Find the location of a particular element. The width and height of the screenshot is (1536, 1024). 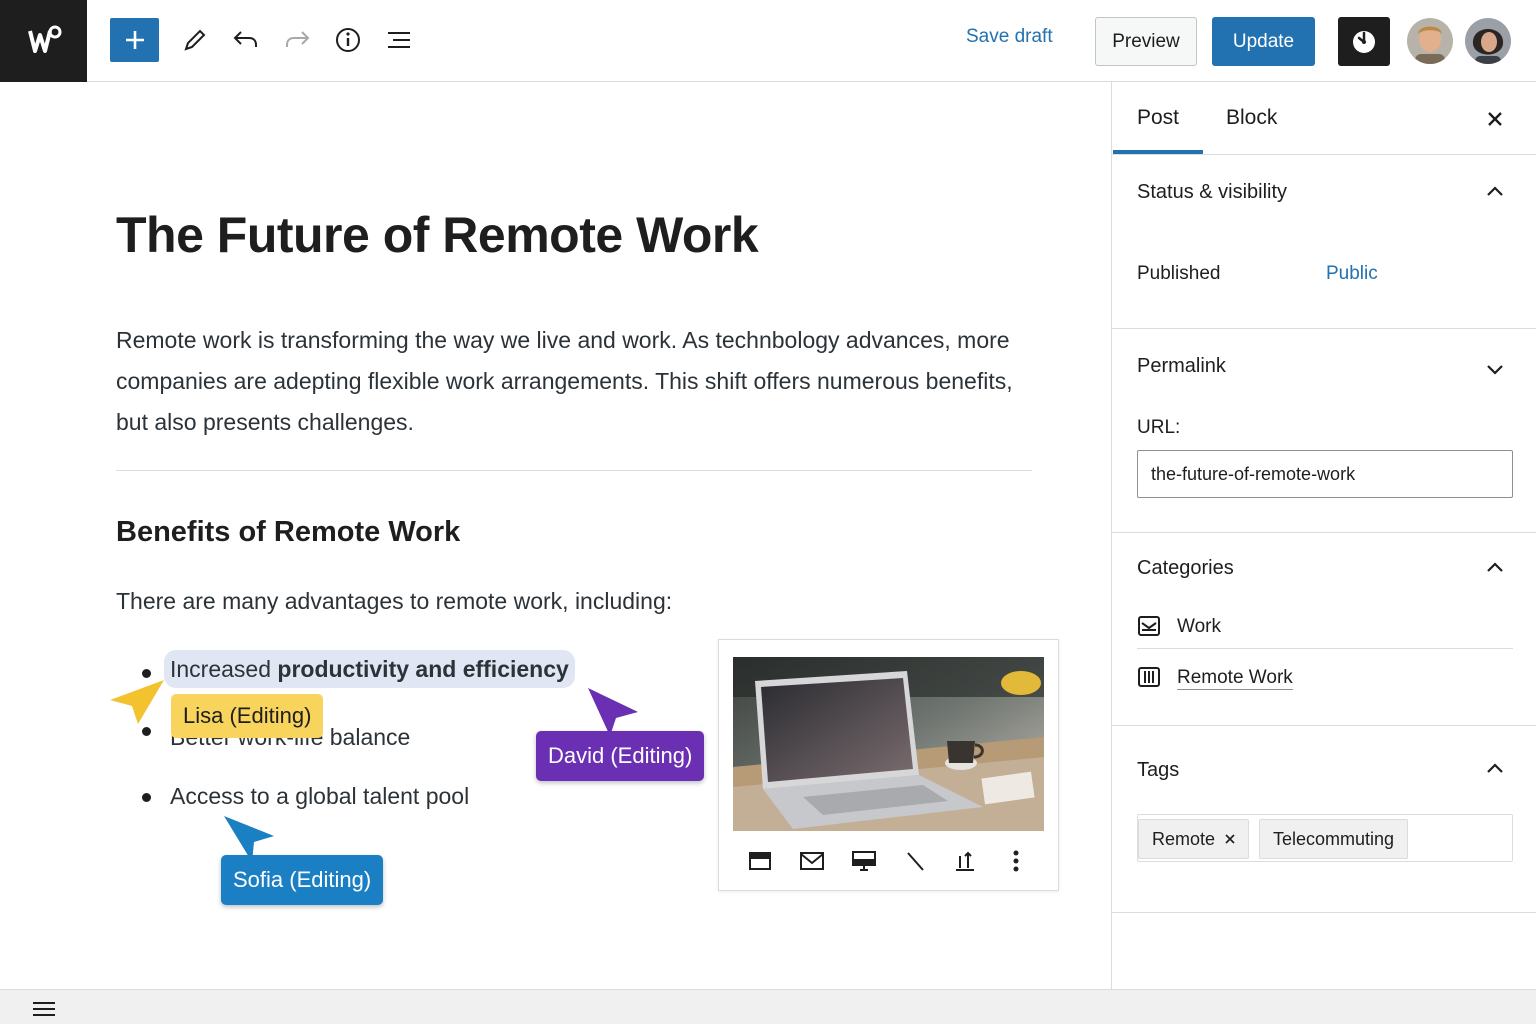

post-title: The Future of Remote Work is located at coordinates (437, 235).